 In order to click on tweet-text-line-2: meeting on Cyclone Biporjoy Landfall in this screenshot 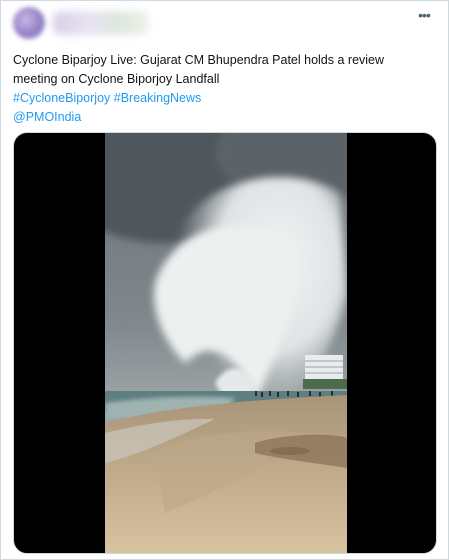, I will do `click(116, 79)`.